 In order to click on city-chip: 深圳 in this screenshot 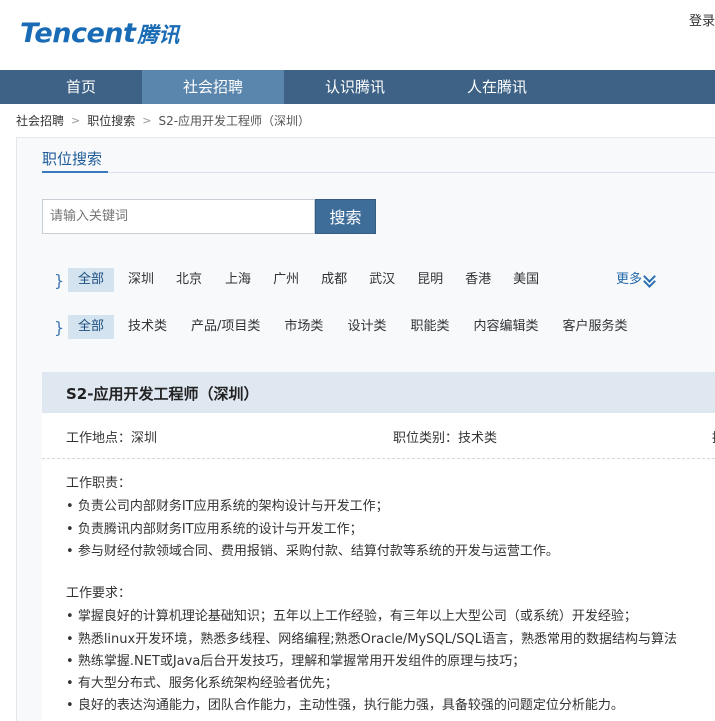, I will do `click(141, 280)`.